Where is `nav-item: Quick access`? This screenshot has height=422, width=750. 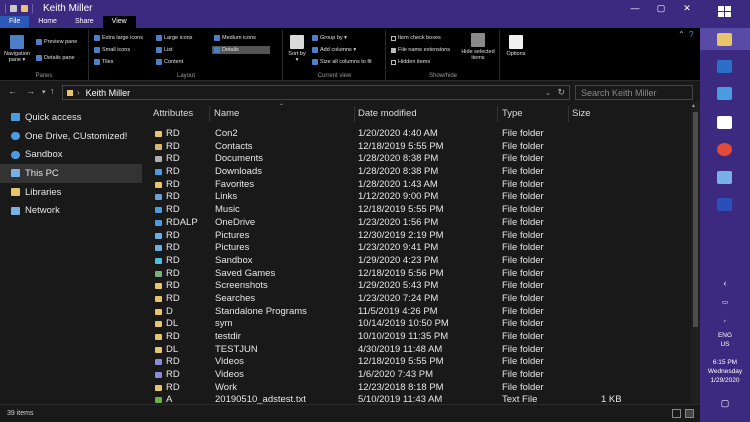 nav-item: Quick access is located at coordinates (71, 117).